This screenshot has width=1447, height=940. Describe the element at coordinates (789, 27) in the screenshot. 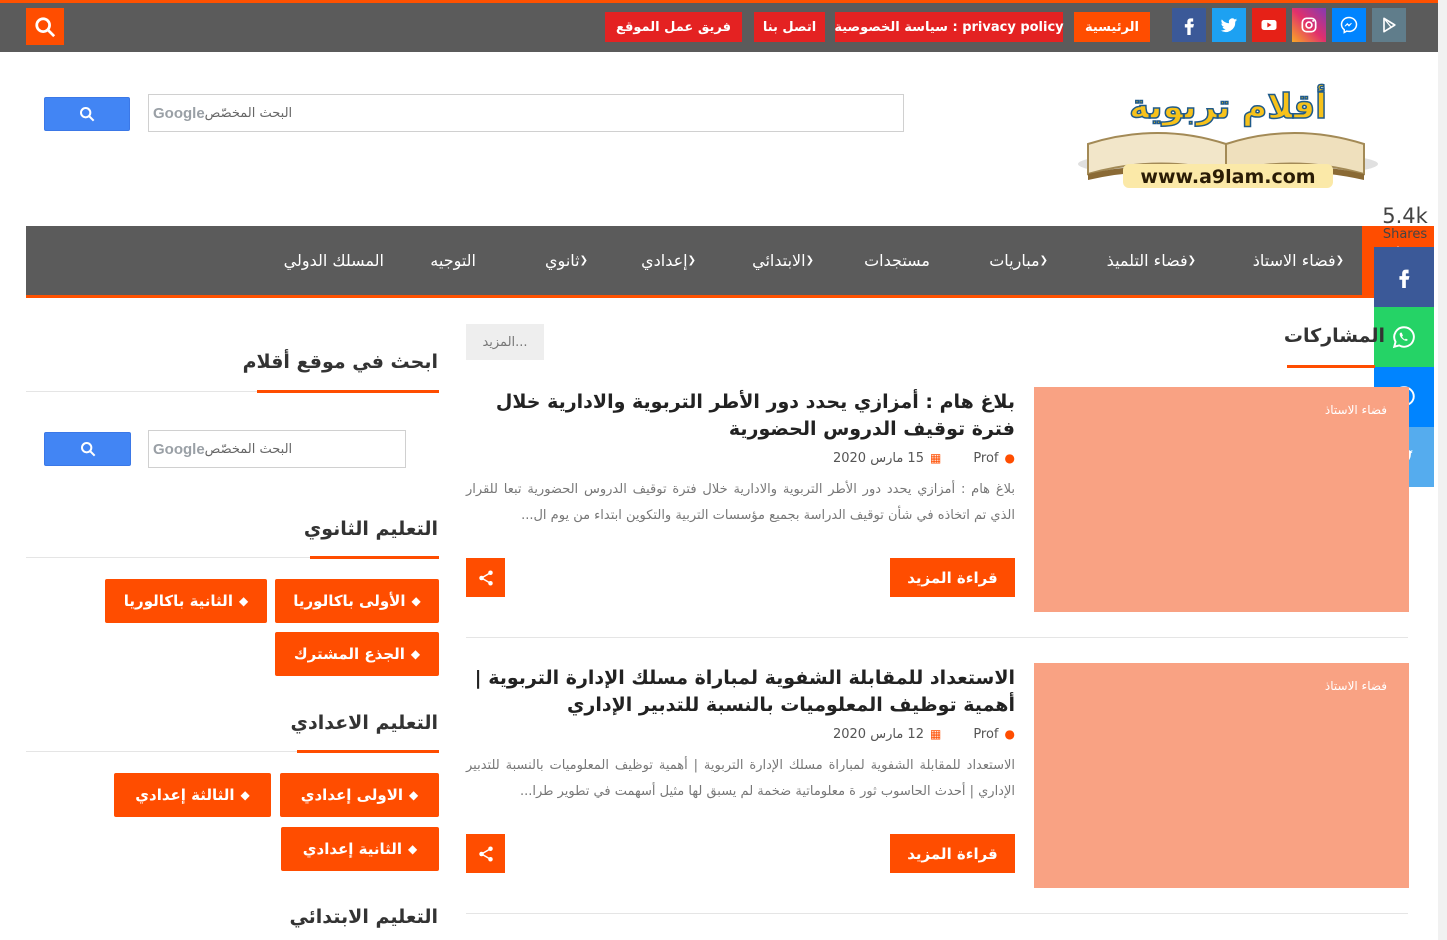

I see `top-link-contact: اتصل بنا` at that location.